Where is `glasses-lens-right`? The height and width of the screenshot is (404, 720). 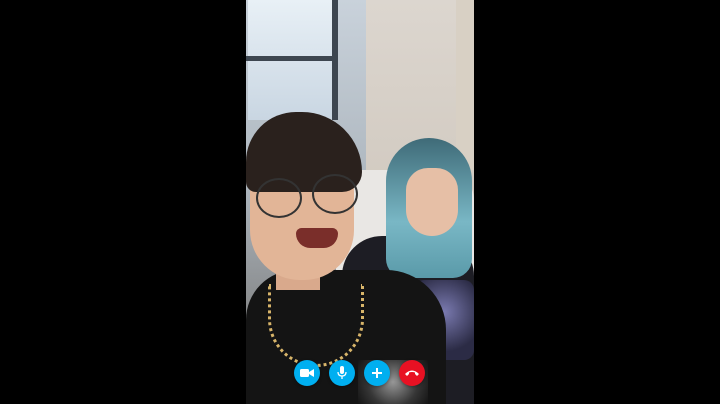 glasses-lens-right is located at coordinates (335, 194).